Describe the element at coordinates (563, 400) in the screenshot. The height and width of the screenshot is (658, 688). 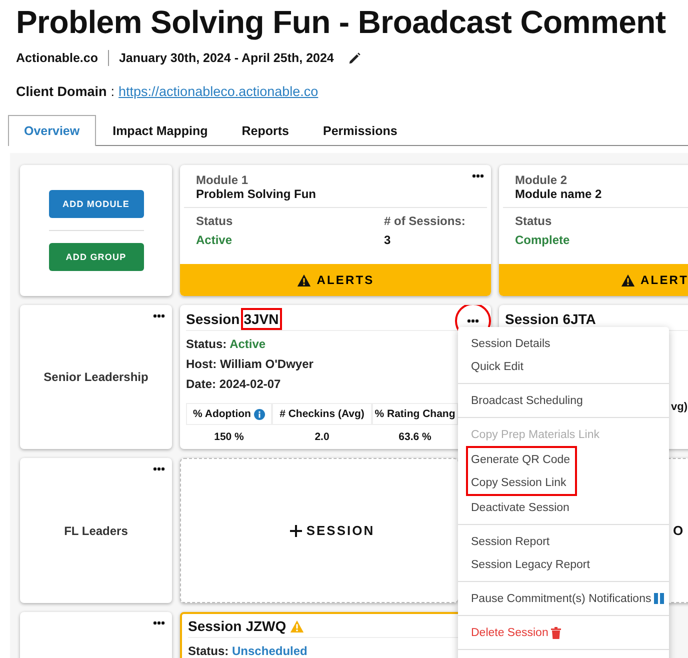
I see `menu-item: Broadcast Scheduling` at that location.